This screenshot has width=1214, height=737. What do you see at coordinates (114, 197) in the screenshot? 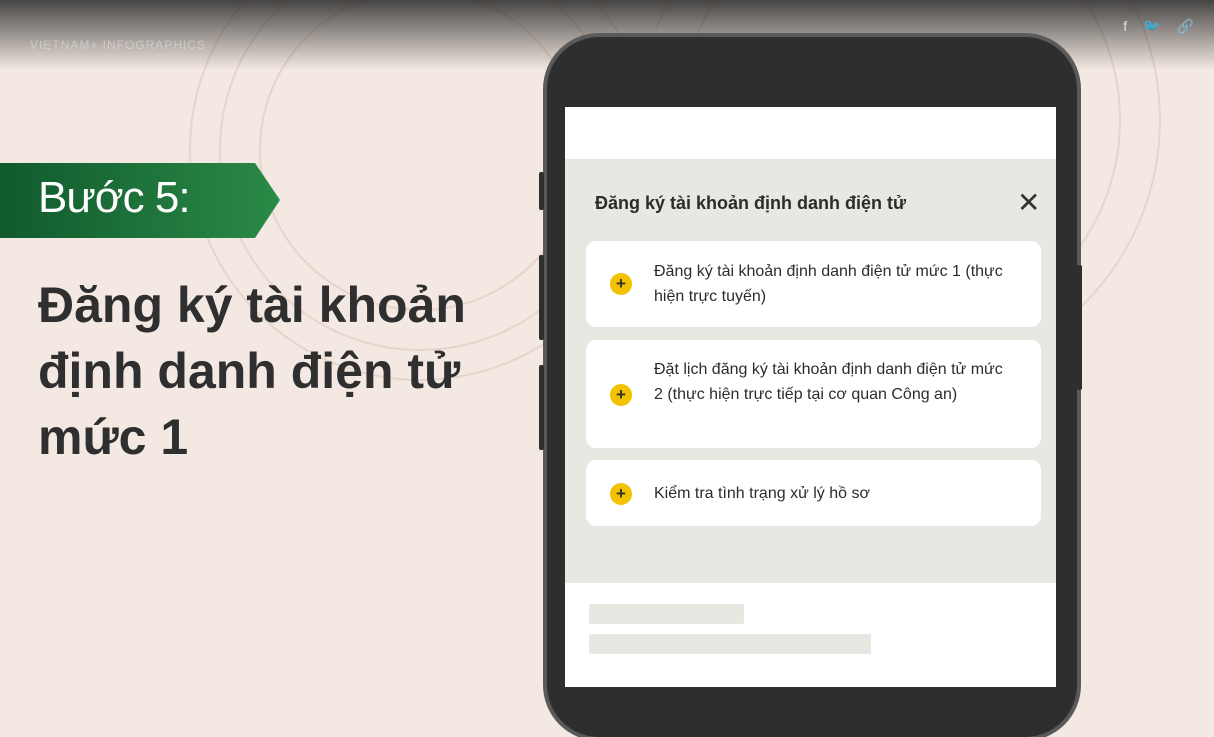
I see `step-label: Bước 5:` at bounding box center [114, 197].